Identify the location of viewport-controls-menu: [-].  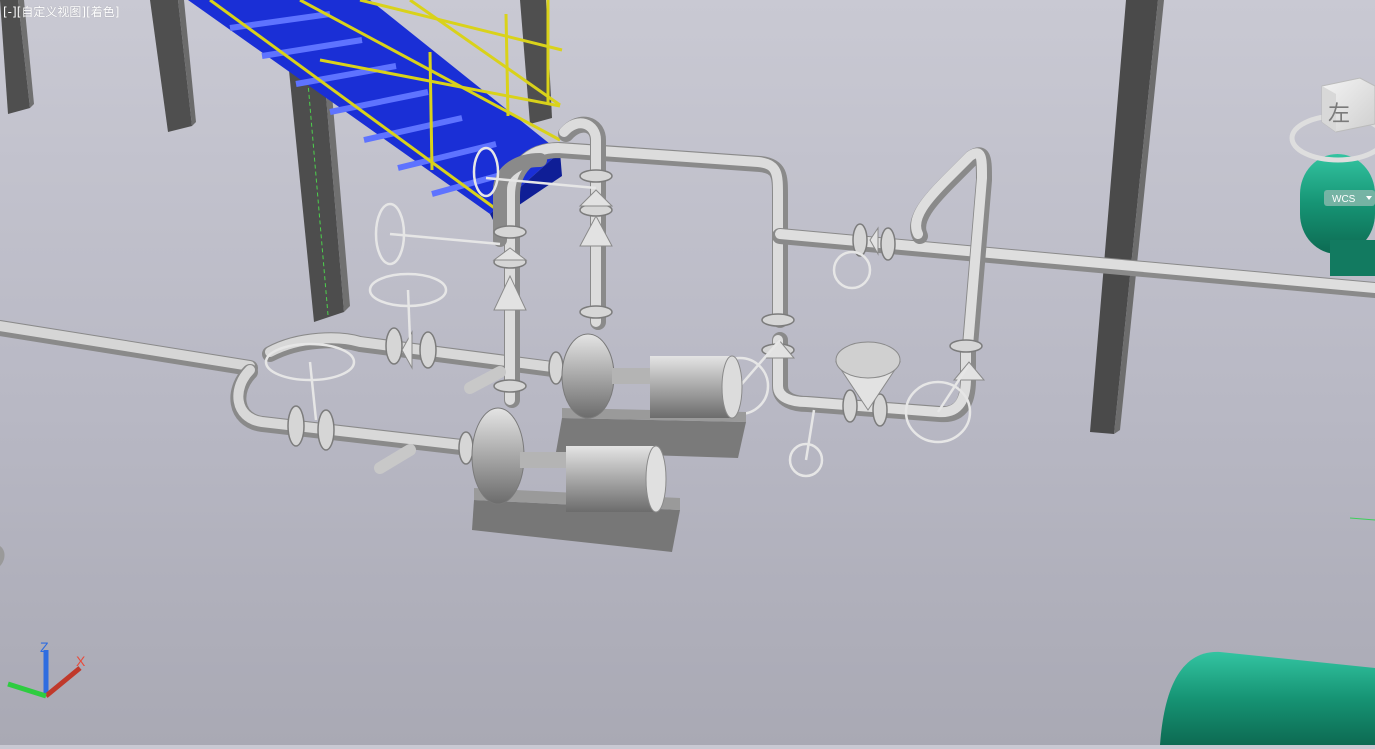
(10, 12).